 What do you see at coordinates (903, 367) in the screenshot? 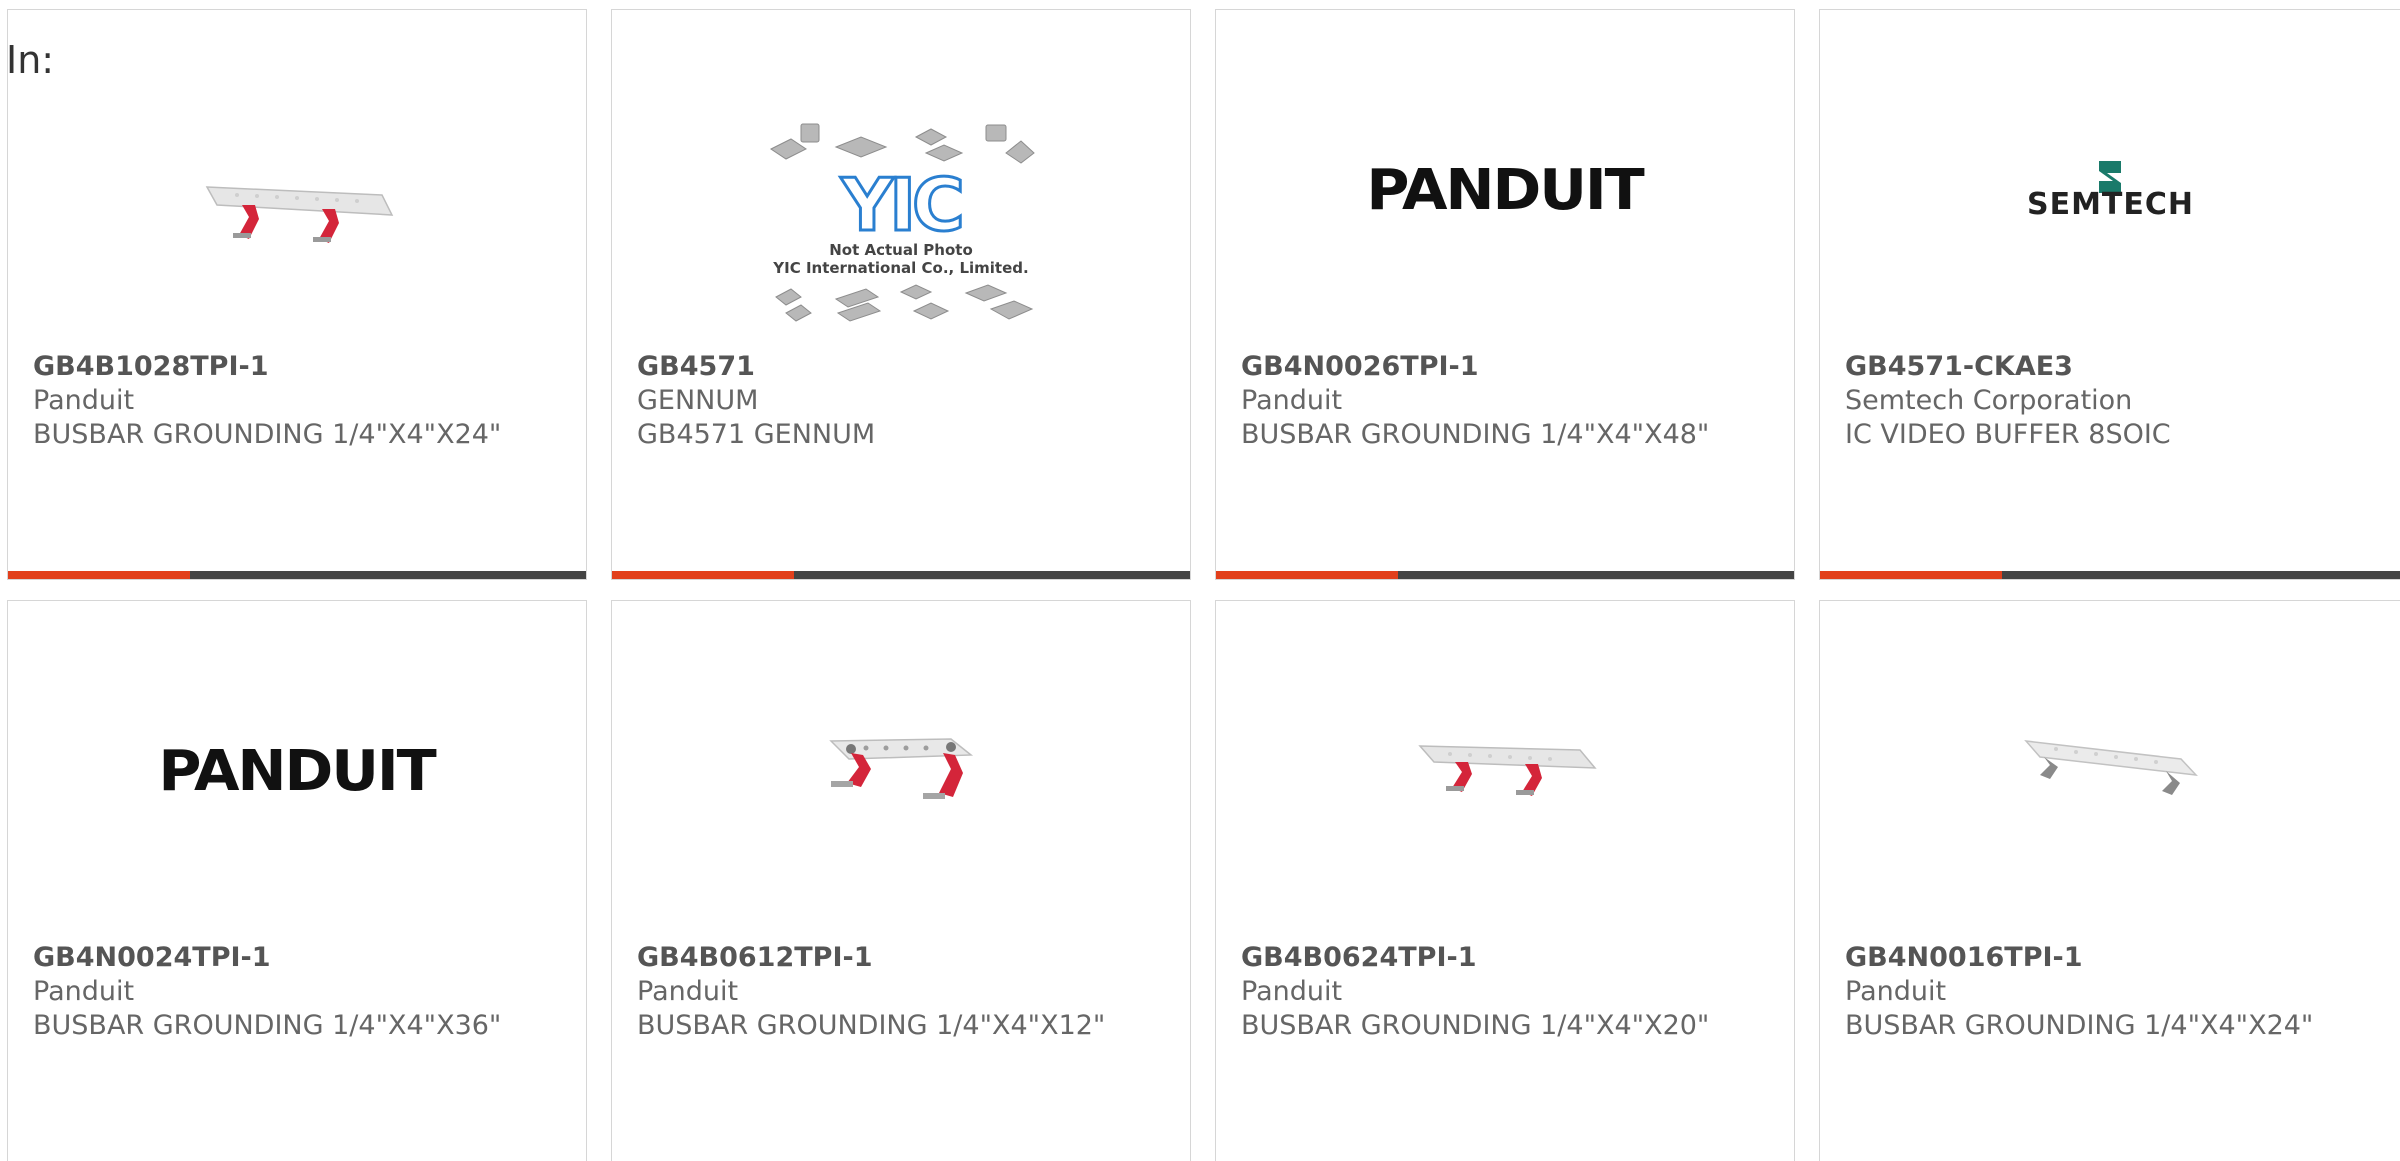
I see `part-number: GB4571` at bounding box center [903, 367].